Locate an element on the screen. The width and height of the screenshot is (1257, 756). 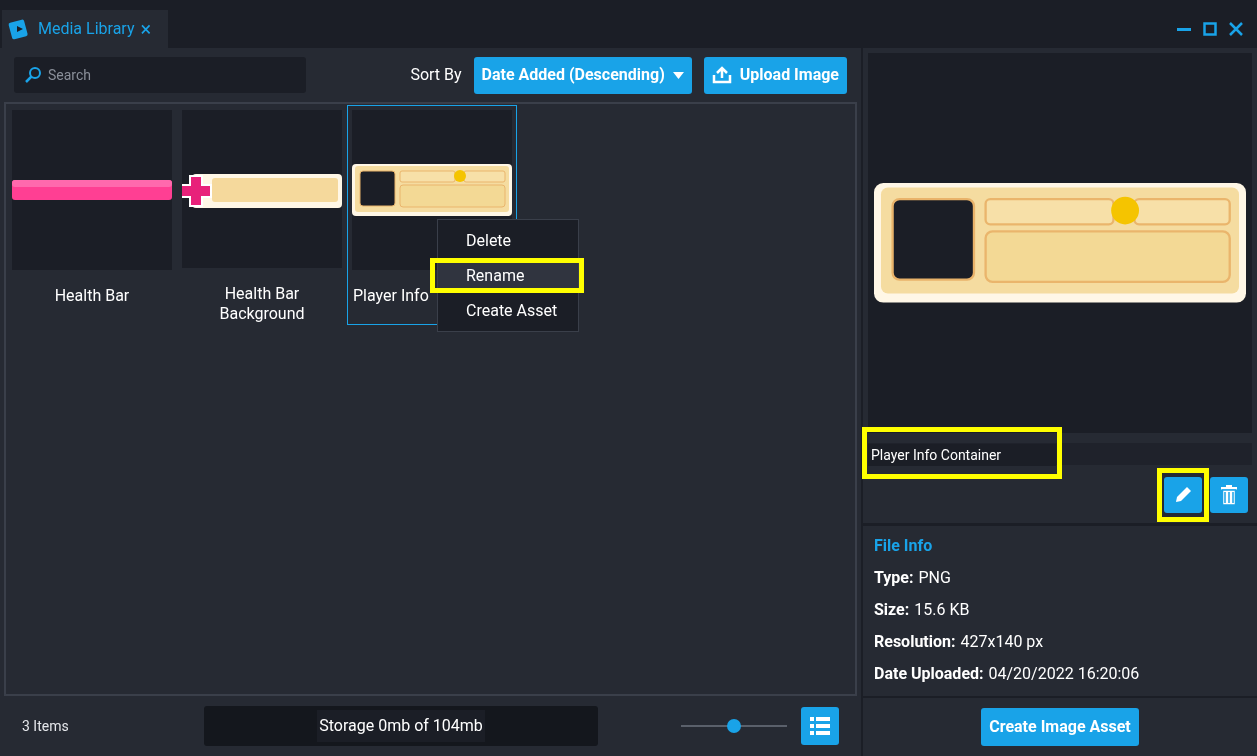
delete-button is located at coordinates (1229, 495).